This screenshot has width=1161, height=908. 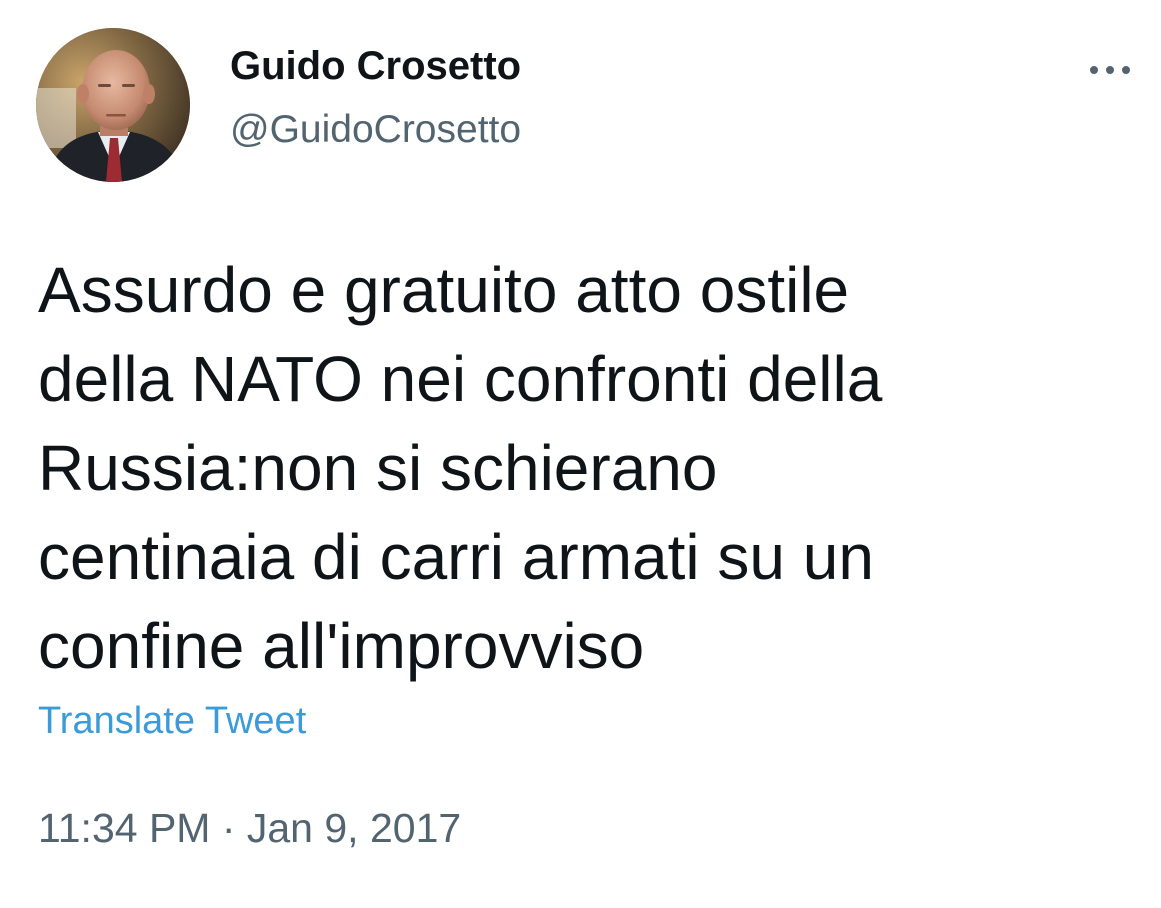 What do you see at coordinates (375, 130) in the screenshot?
I see `author-handle: @GuidoCrosetto` at bounding box center [375, 130].